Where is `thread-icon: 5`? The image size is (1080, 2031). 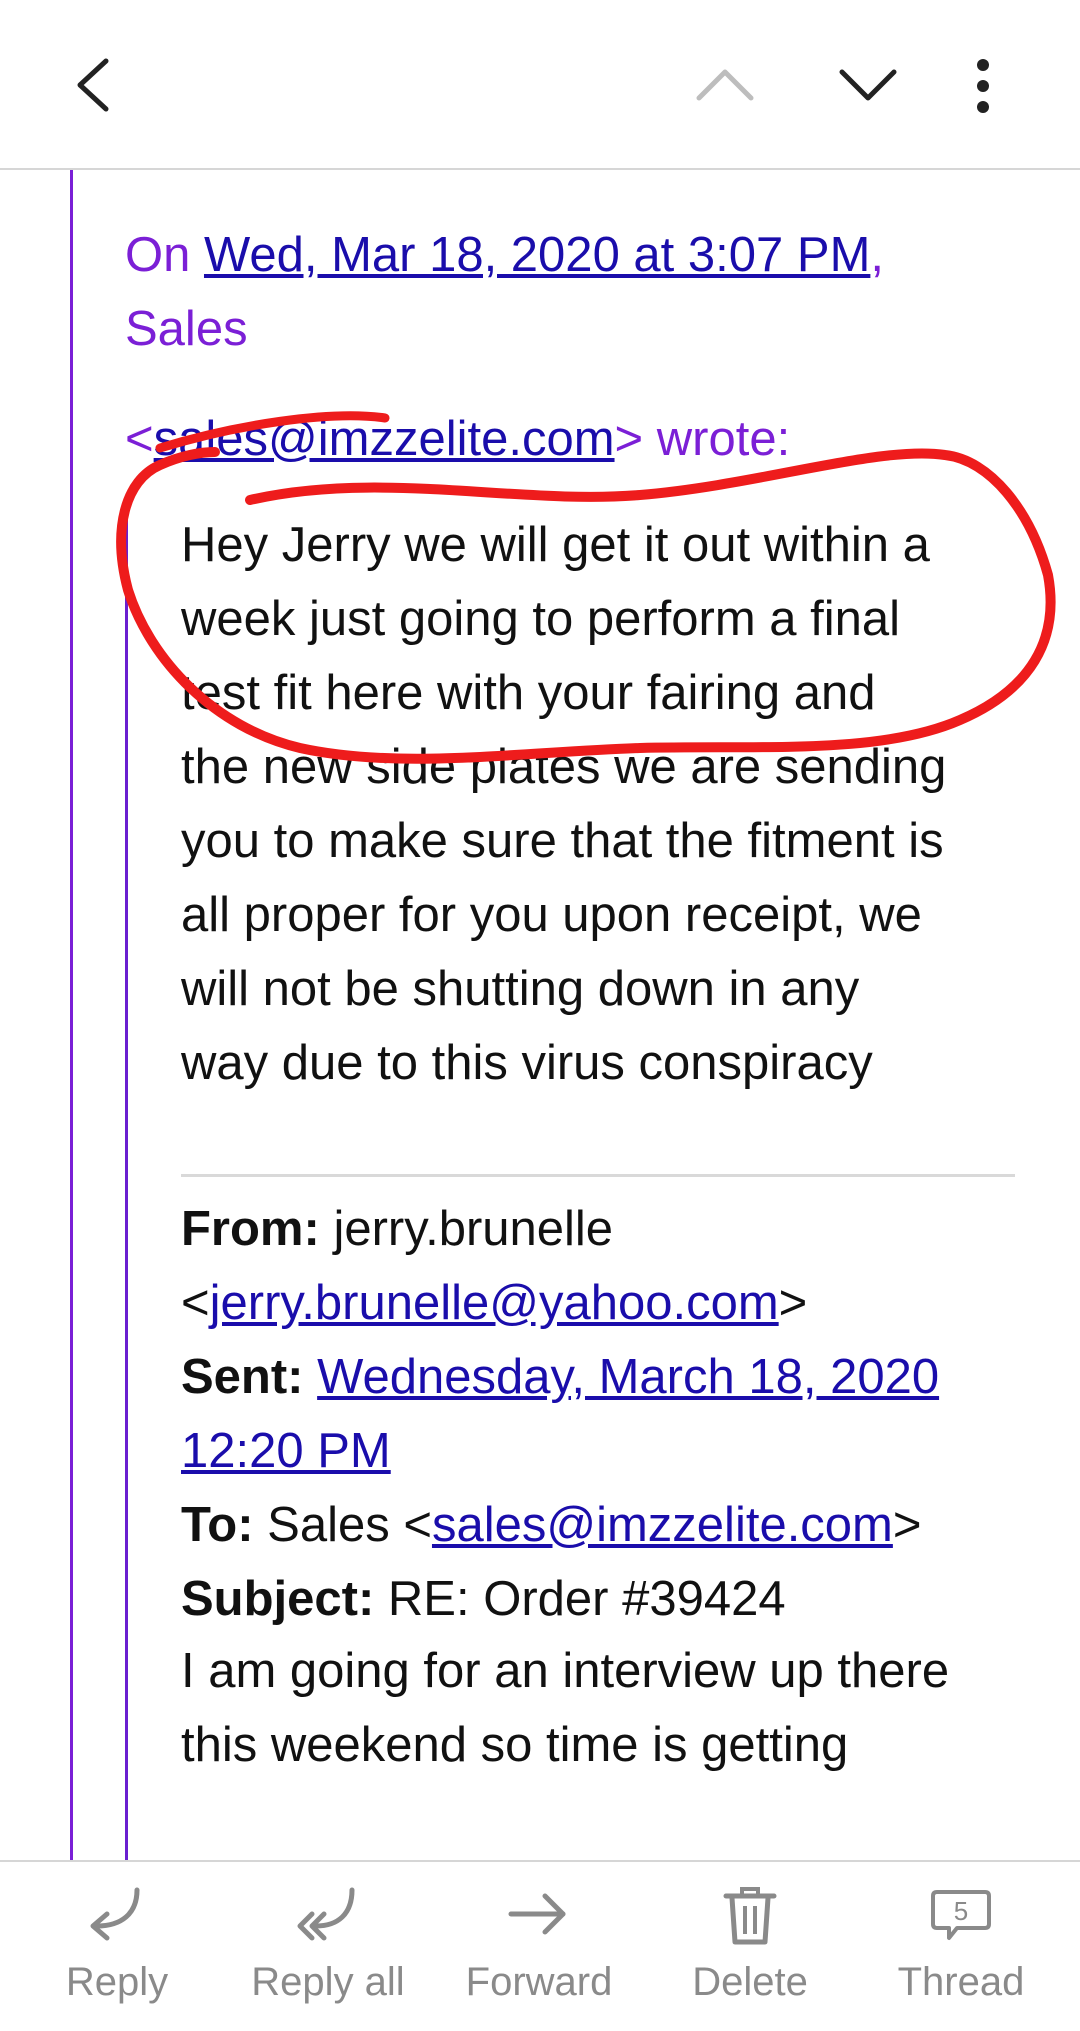
thread-icon: 5 is located at coordinates (961, 1915).